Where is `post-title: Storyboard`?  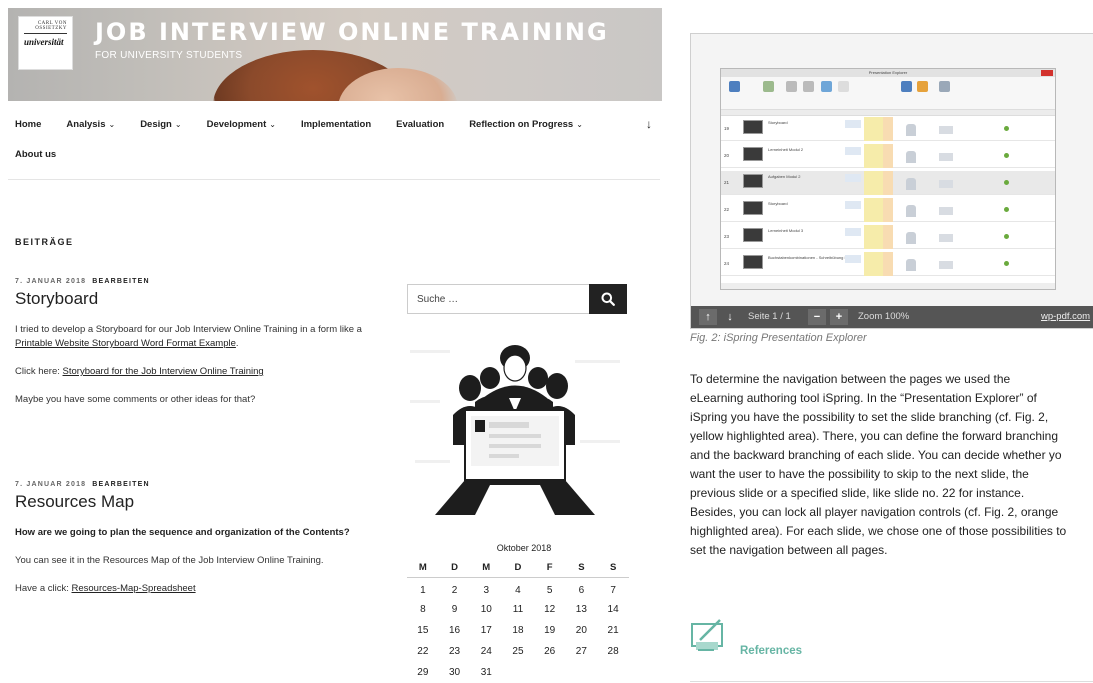 post-title: Storyboard is located at coordinates (200, 299).